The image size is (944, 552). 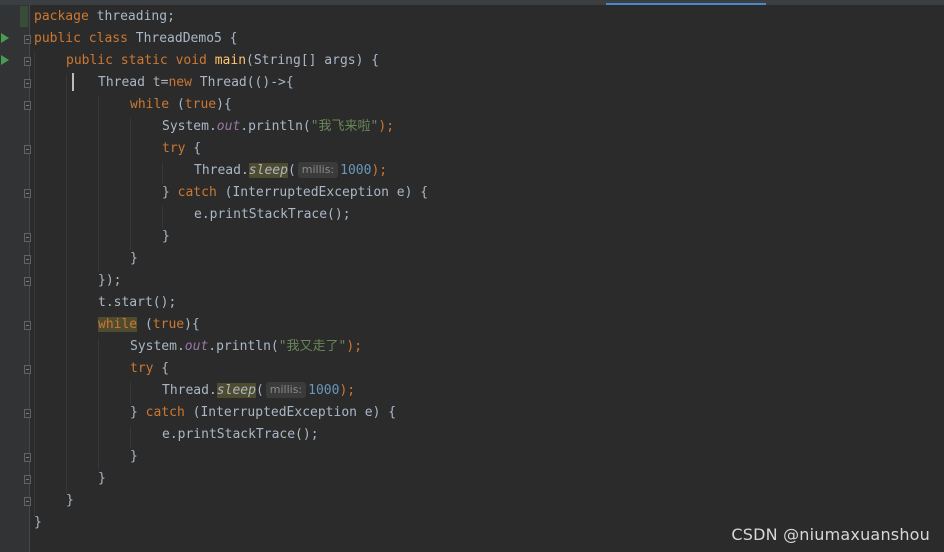 I want to click on code-text: ){, so click(x=192, y=324).